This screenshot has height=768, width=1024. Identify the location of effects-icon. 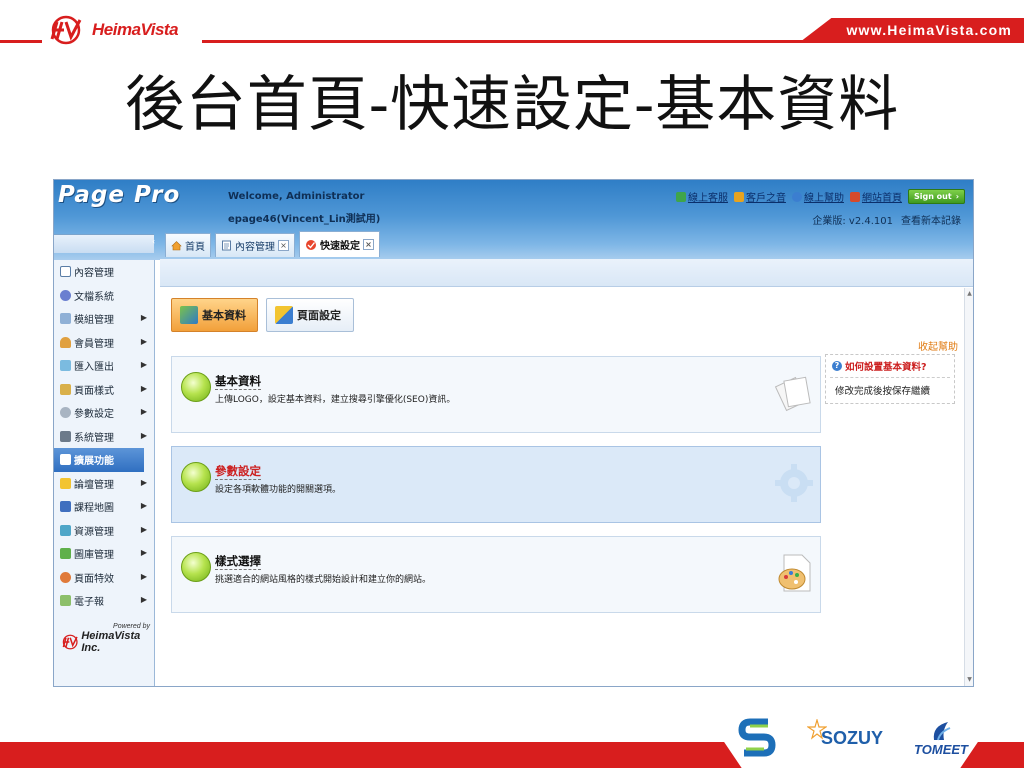
(65, 577).